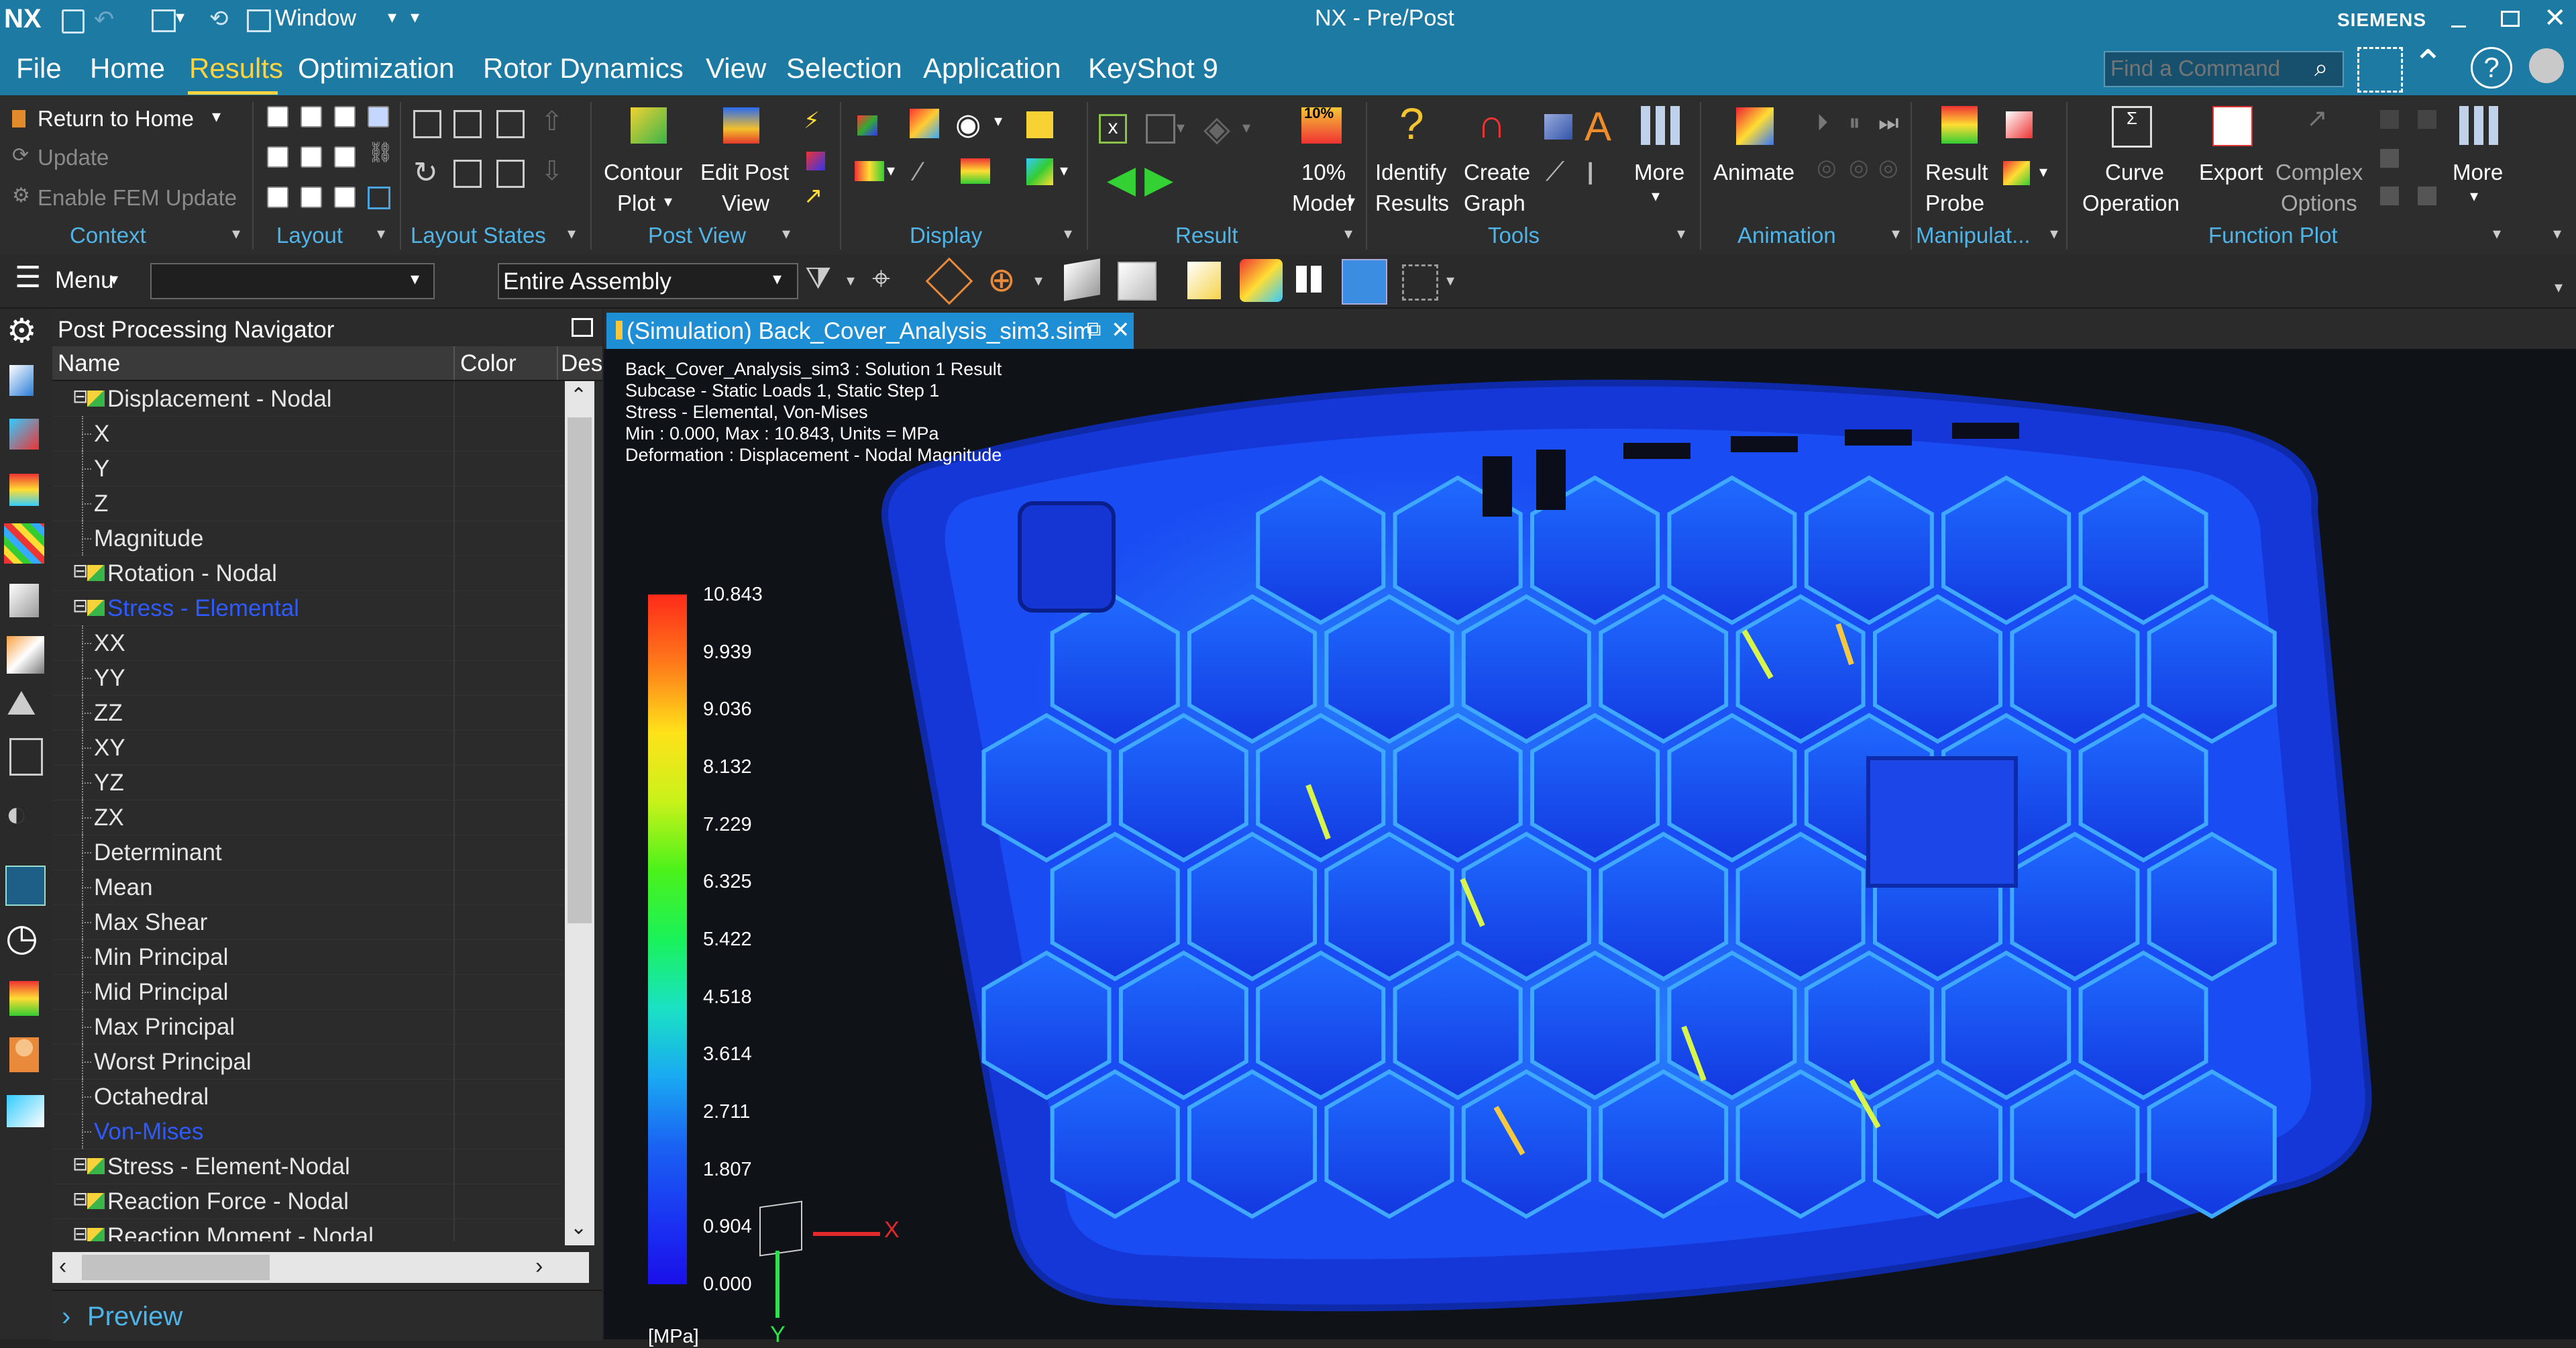  I want to click on tree-item-row: Magnitude, so click(308, 538).